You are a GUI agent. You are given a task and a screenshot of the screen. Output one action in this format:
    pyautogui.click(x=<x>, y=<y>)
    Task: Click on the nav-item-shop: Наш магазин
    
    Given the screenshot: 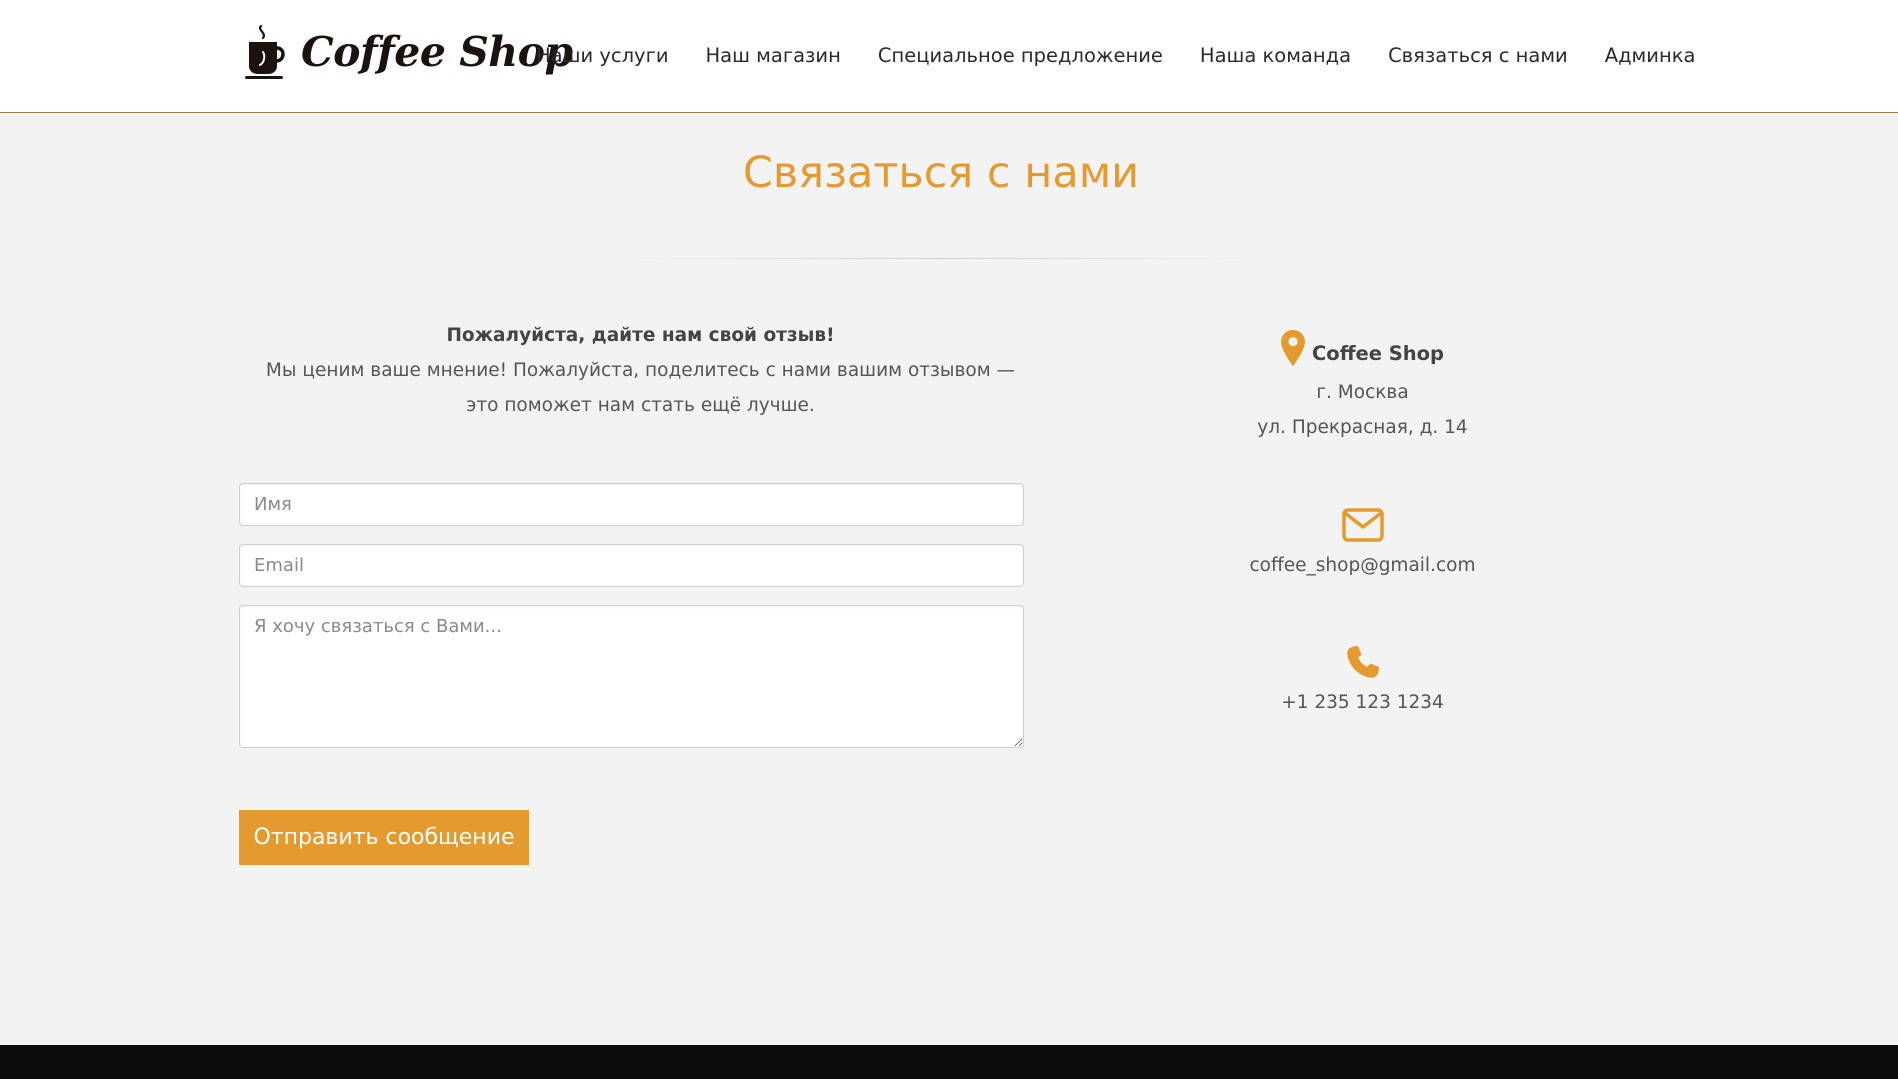 What is the action you would take?
    pyautogui.click(x=773, y=55)
    